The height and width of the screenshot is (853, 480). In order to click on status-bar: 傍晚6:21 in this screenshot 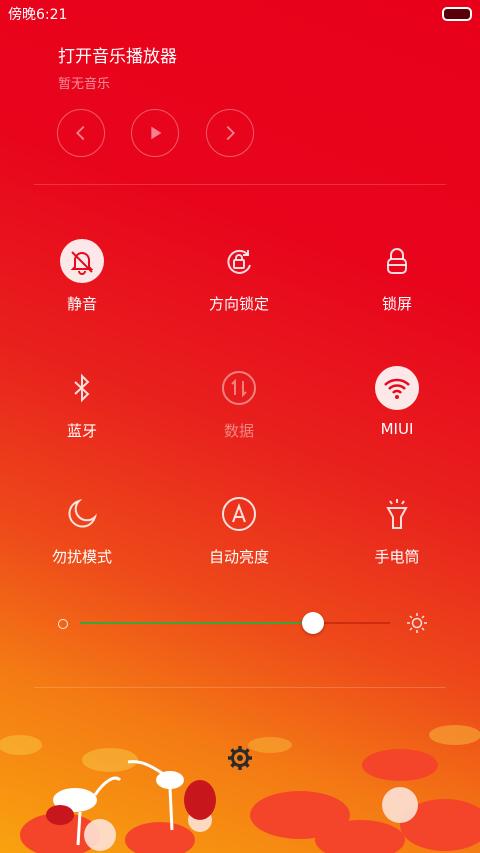, I will do `click(240, 13)`.